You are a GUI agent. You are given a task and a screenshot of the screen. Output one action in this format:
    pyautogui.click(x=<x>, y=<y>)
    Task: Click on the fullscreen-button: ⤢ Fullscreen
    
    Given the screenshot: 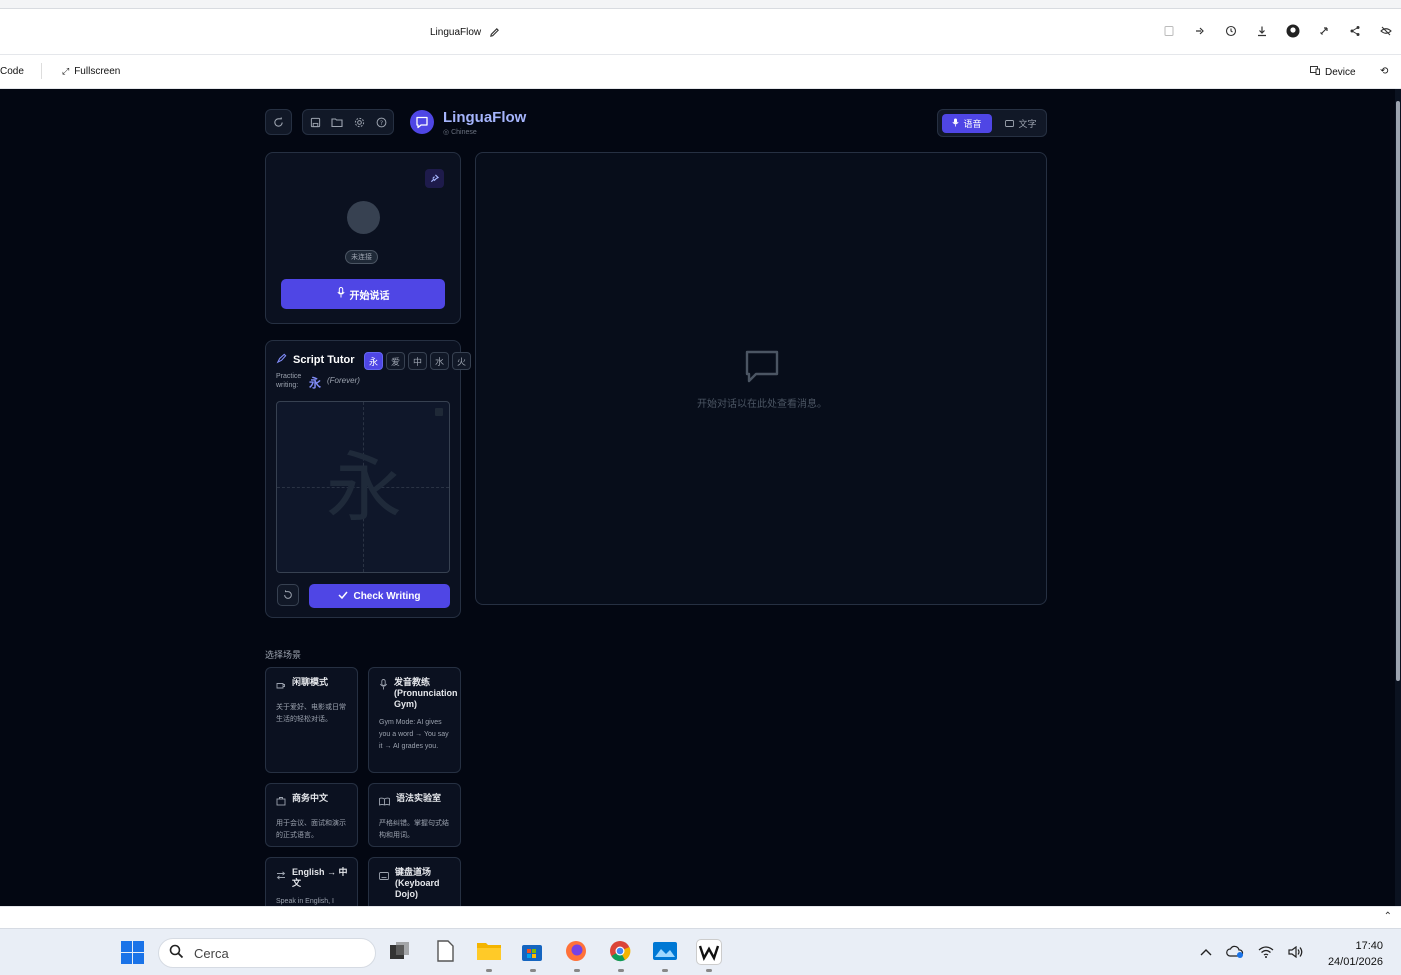 What is the action you would take?
    pyautogui.click(x=91, y=71)
    